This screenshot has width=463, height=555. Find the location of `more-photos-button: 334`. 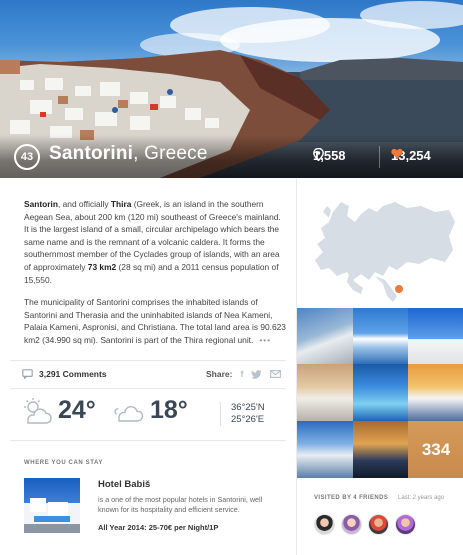

more-photos-button: 334 is located at coordinates (435, 449).